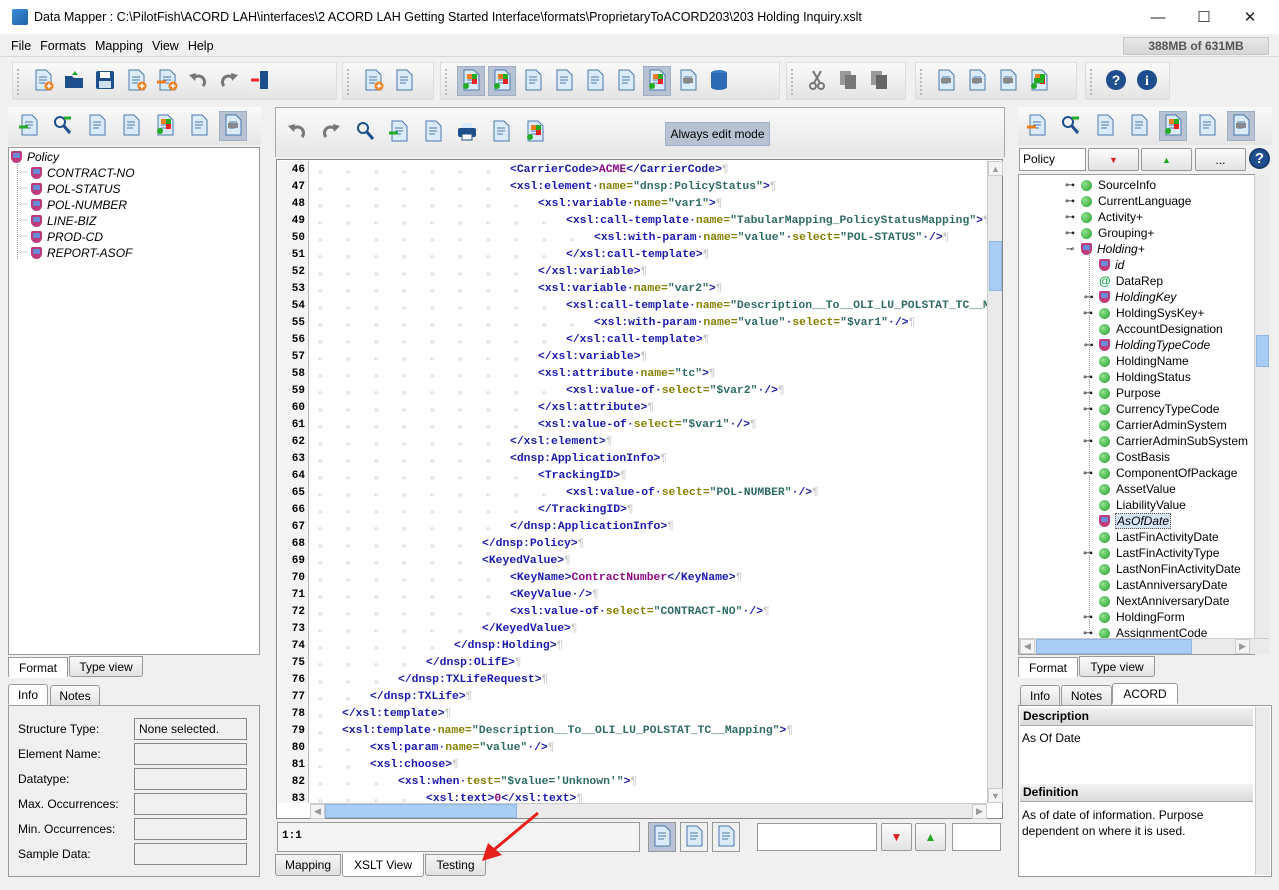 The image size is (1279, 890). What do you see at coordinates (365, 133) in the screenshot?
I see `search-button` at bounding box center [365, 133].